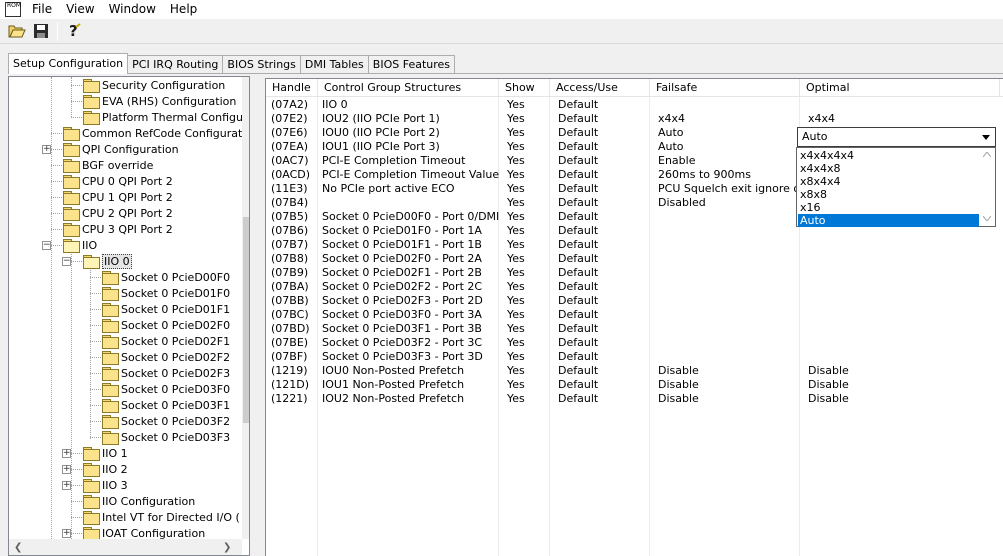 The height and width of the screenshot is (556, 1003). I want to click on tree-node: Intel VT for Directed I/O (, so click(161, 517).